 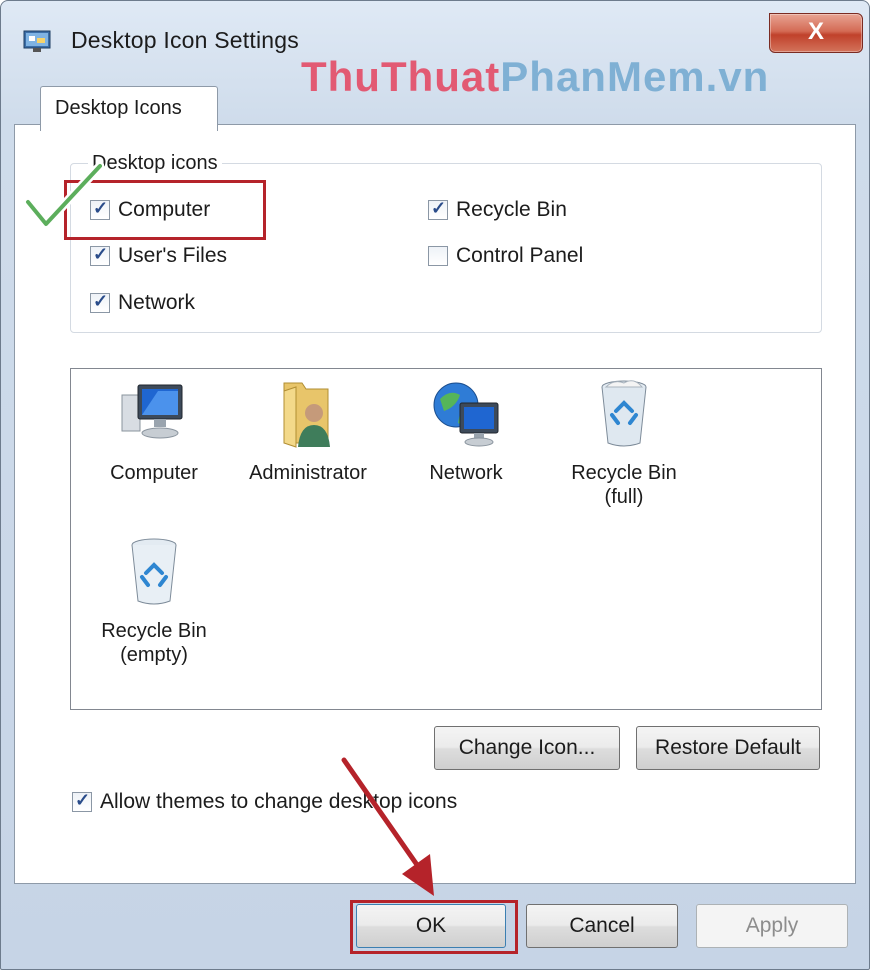 What do you see at coordinates (511, 209) in the screenshot?
I see `checkbox-label: Recycle Bin` at bounding box center [511, 209].